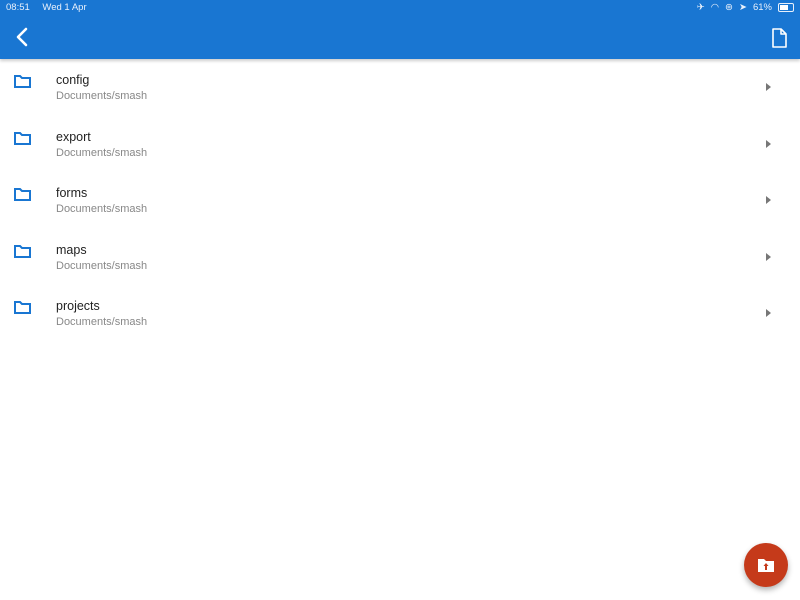  I want to click on wifi-icon: ◠, so click(715, 7).